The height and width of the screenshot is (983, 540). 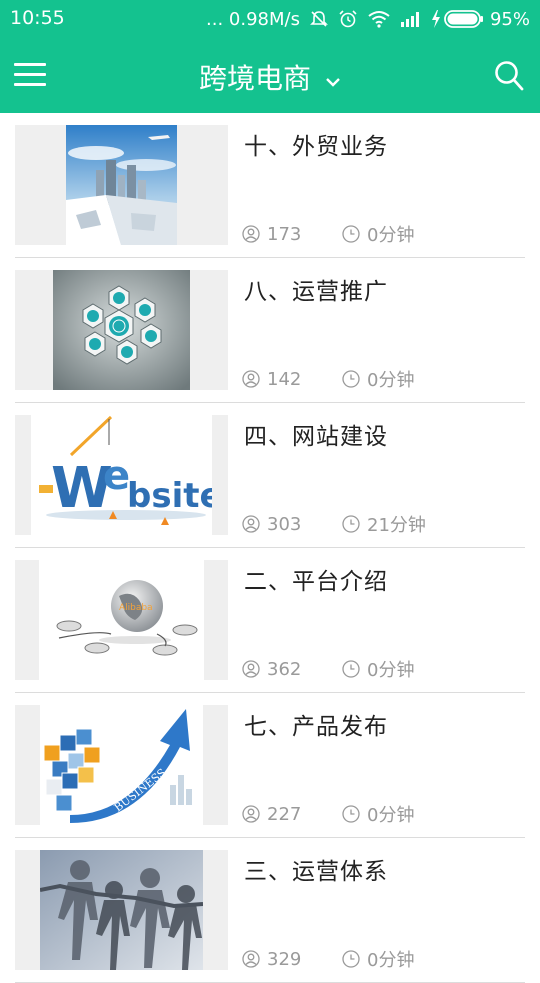 I want to click on signal-icon, so click(x=411, y=19).